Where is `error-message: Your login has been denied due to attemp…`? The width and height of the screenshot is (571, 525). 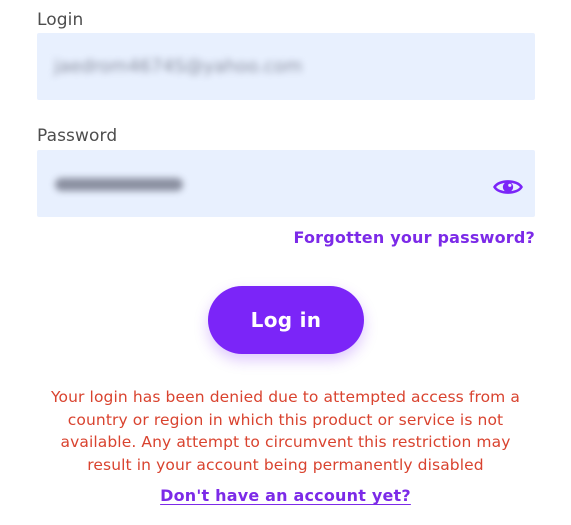 error-message: Your login has been denied due to attemp… is located at coordinates (285, 431).